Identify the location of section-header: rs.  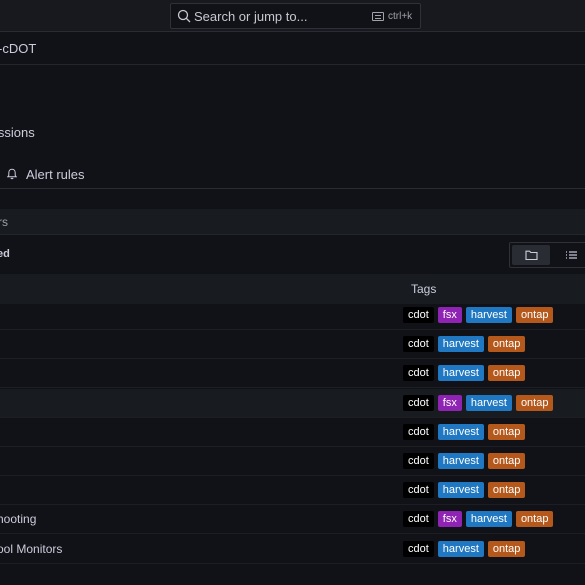
(292, 222).